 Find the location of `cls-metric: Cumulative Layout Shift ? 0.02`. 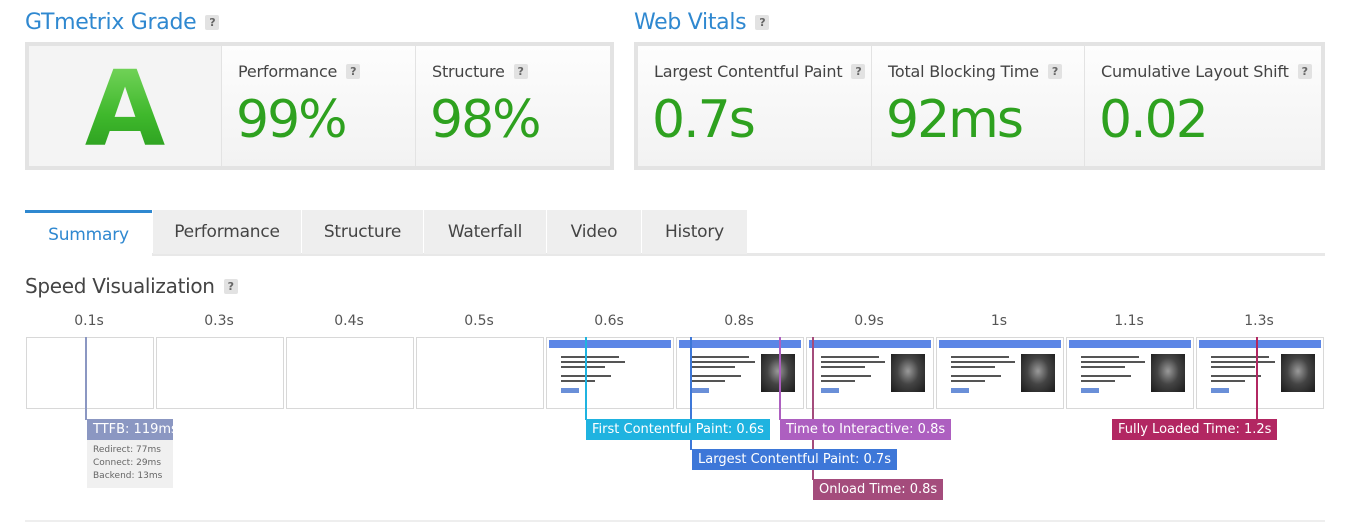

cls-metric: Cumulative Layout Shift ? 0.02 is located at coordinates (1203, 106).